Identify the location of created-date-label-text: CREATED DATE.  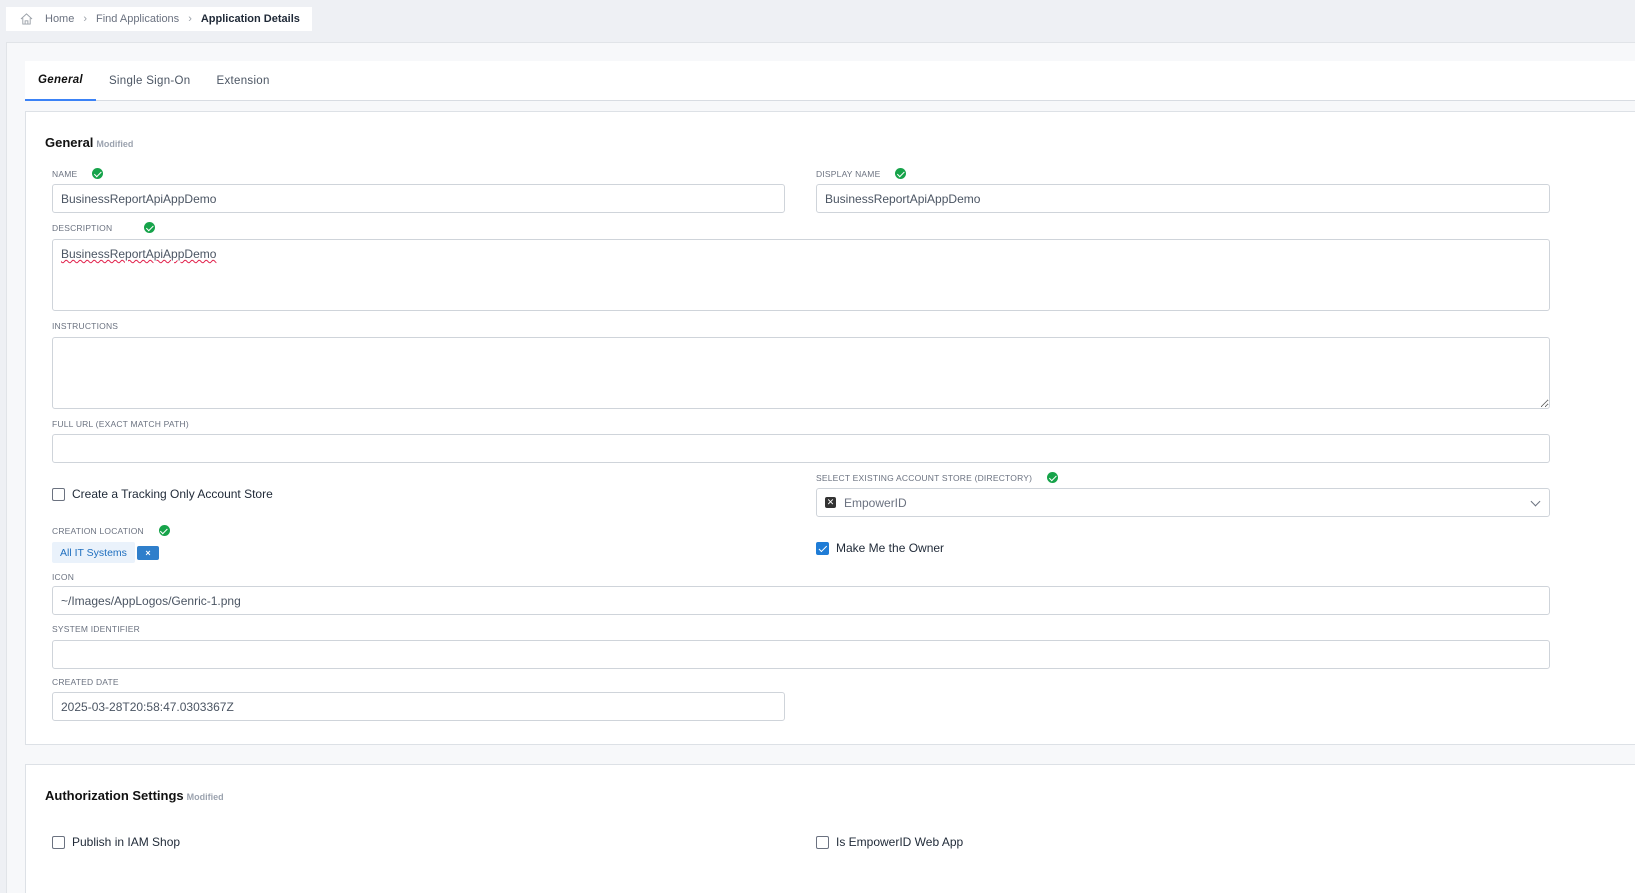
(85, 682).